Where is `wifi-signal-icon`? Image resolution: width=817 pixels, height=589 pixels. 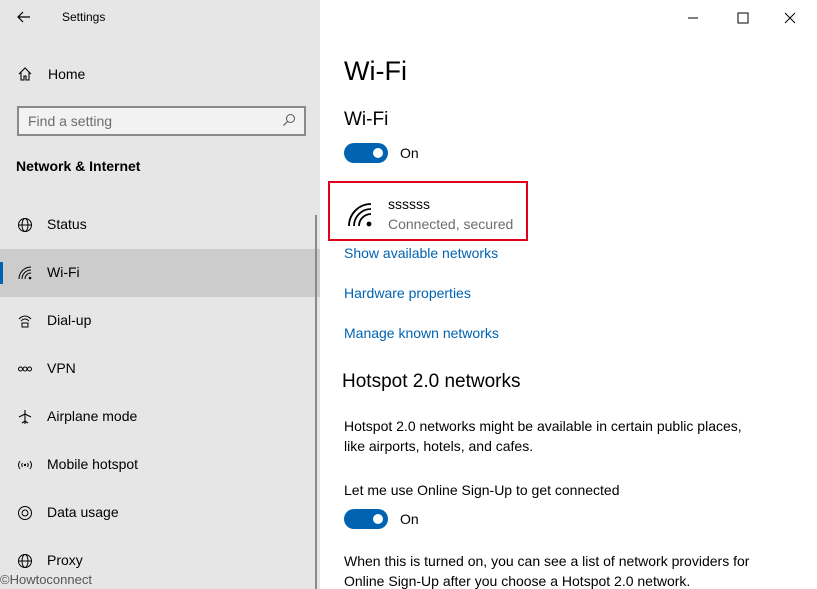 wifi-signal-icon is located at coordinates (360, 215).